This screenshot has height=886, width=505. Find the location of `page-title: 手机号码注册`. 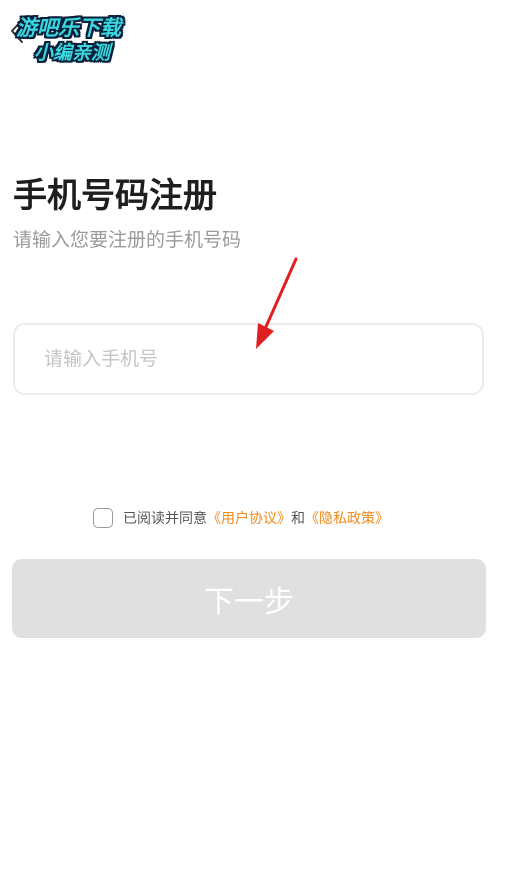

page-title: 手机号码注册 is located at coordinates (115, 196).